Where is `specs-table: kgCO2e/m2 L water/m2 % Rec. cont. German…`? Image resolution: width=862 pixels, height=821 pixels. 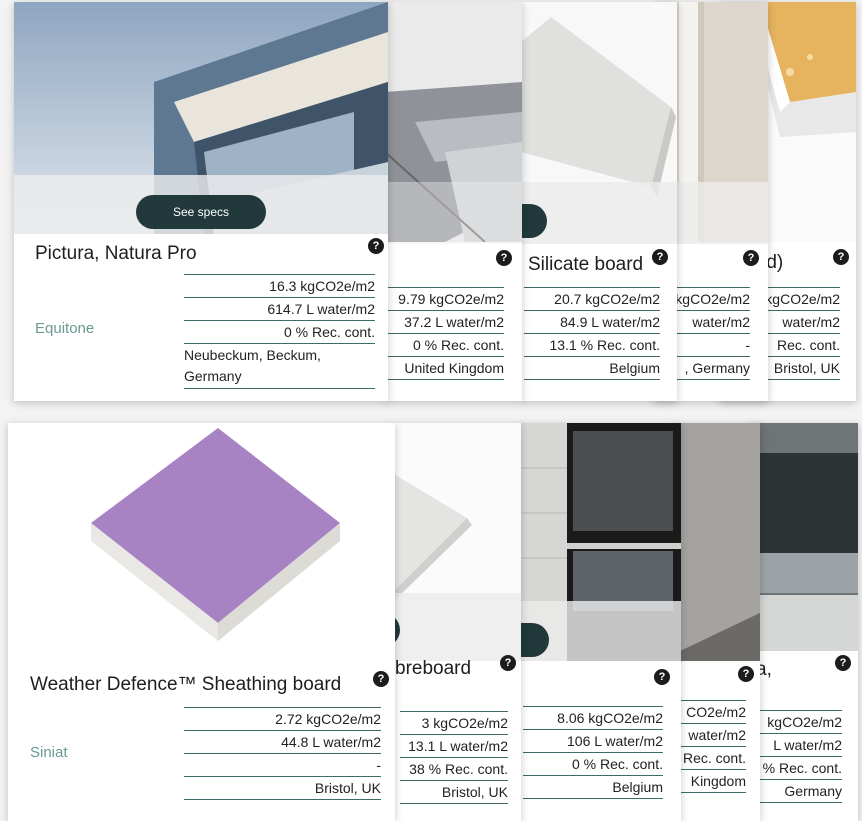 specs-table: kgCO2e/m2 L water/m2 % Rec. cont. German… is located at coordinates (801, 756).